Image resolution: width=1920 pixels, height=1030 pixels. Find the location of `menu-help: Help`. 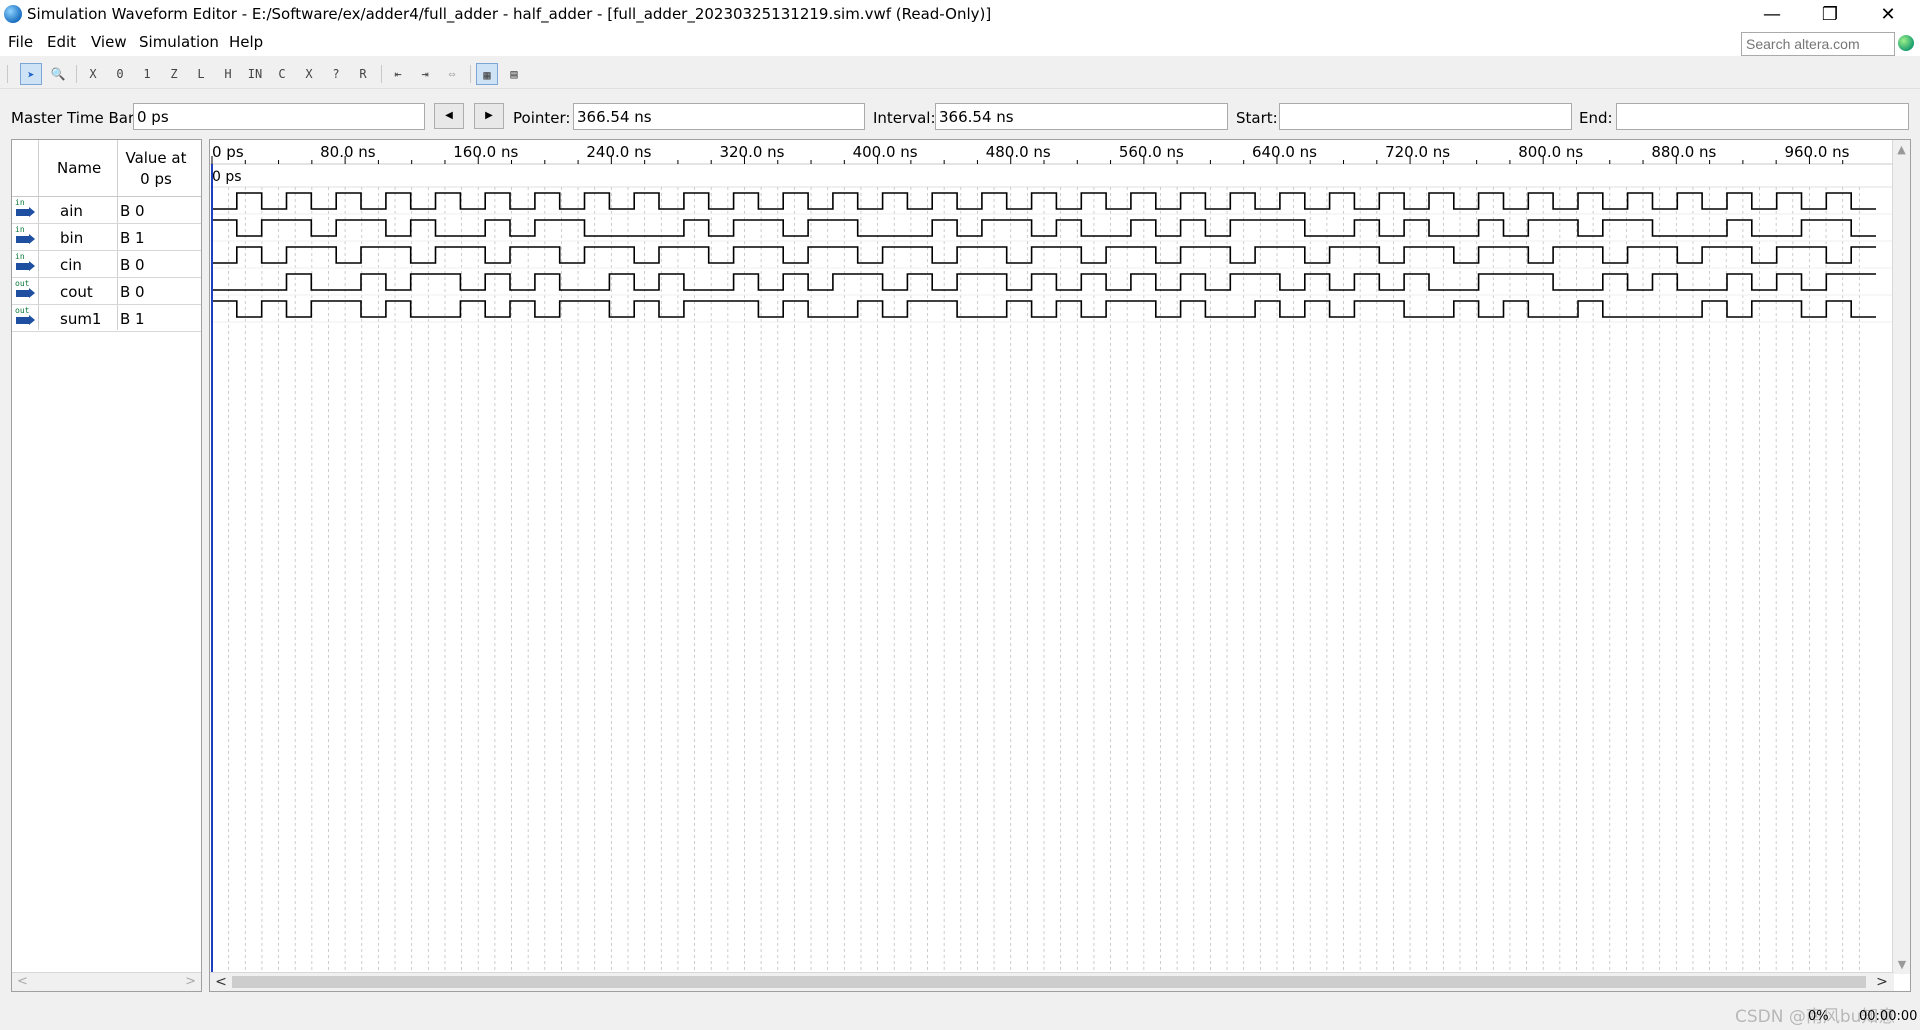

menu-help: Help is located at coordinates (246, 42).